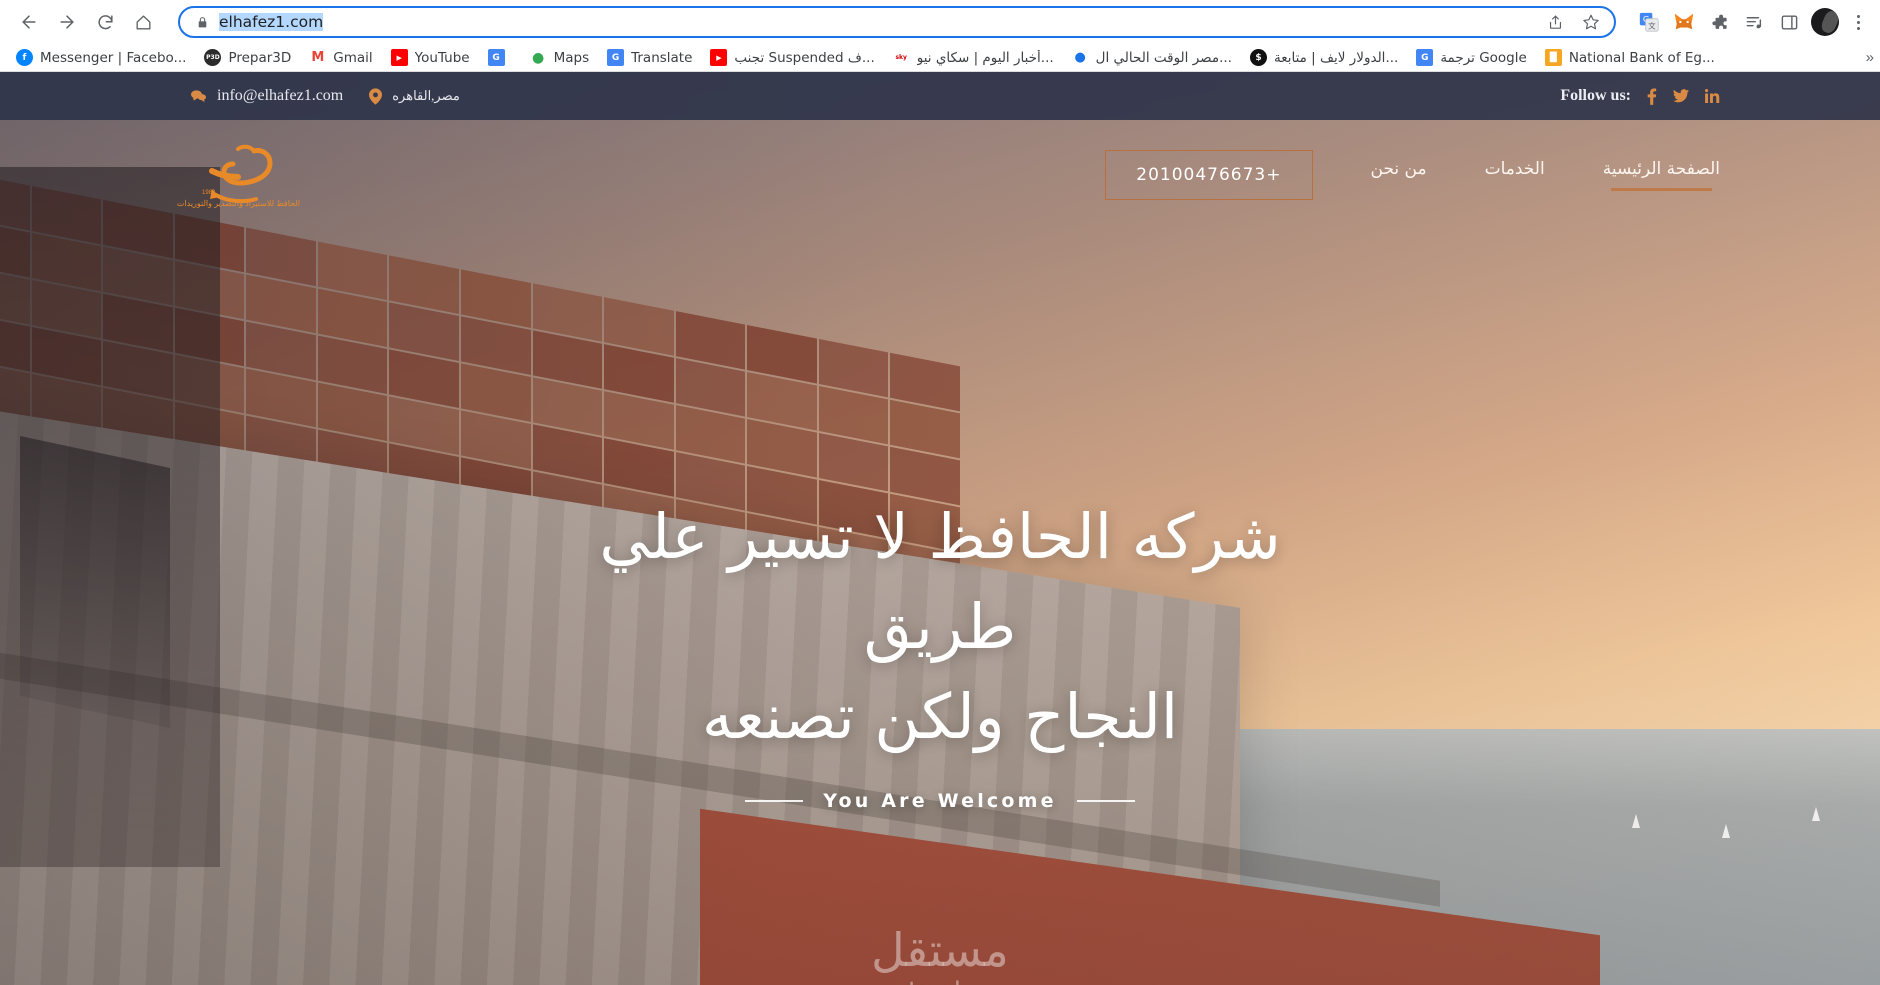 Image resolution: width=1880 pixels, height=985 pixels. I want to click on bookmark-item: G Translate, so click(649, 57).